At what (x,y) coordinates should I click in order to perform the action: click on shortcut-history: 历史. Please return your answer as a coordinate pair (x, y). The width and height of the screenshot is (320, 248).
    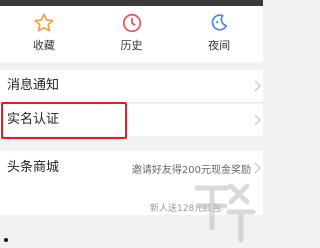
    Looking at the image, I should click on (132, 34).